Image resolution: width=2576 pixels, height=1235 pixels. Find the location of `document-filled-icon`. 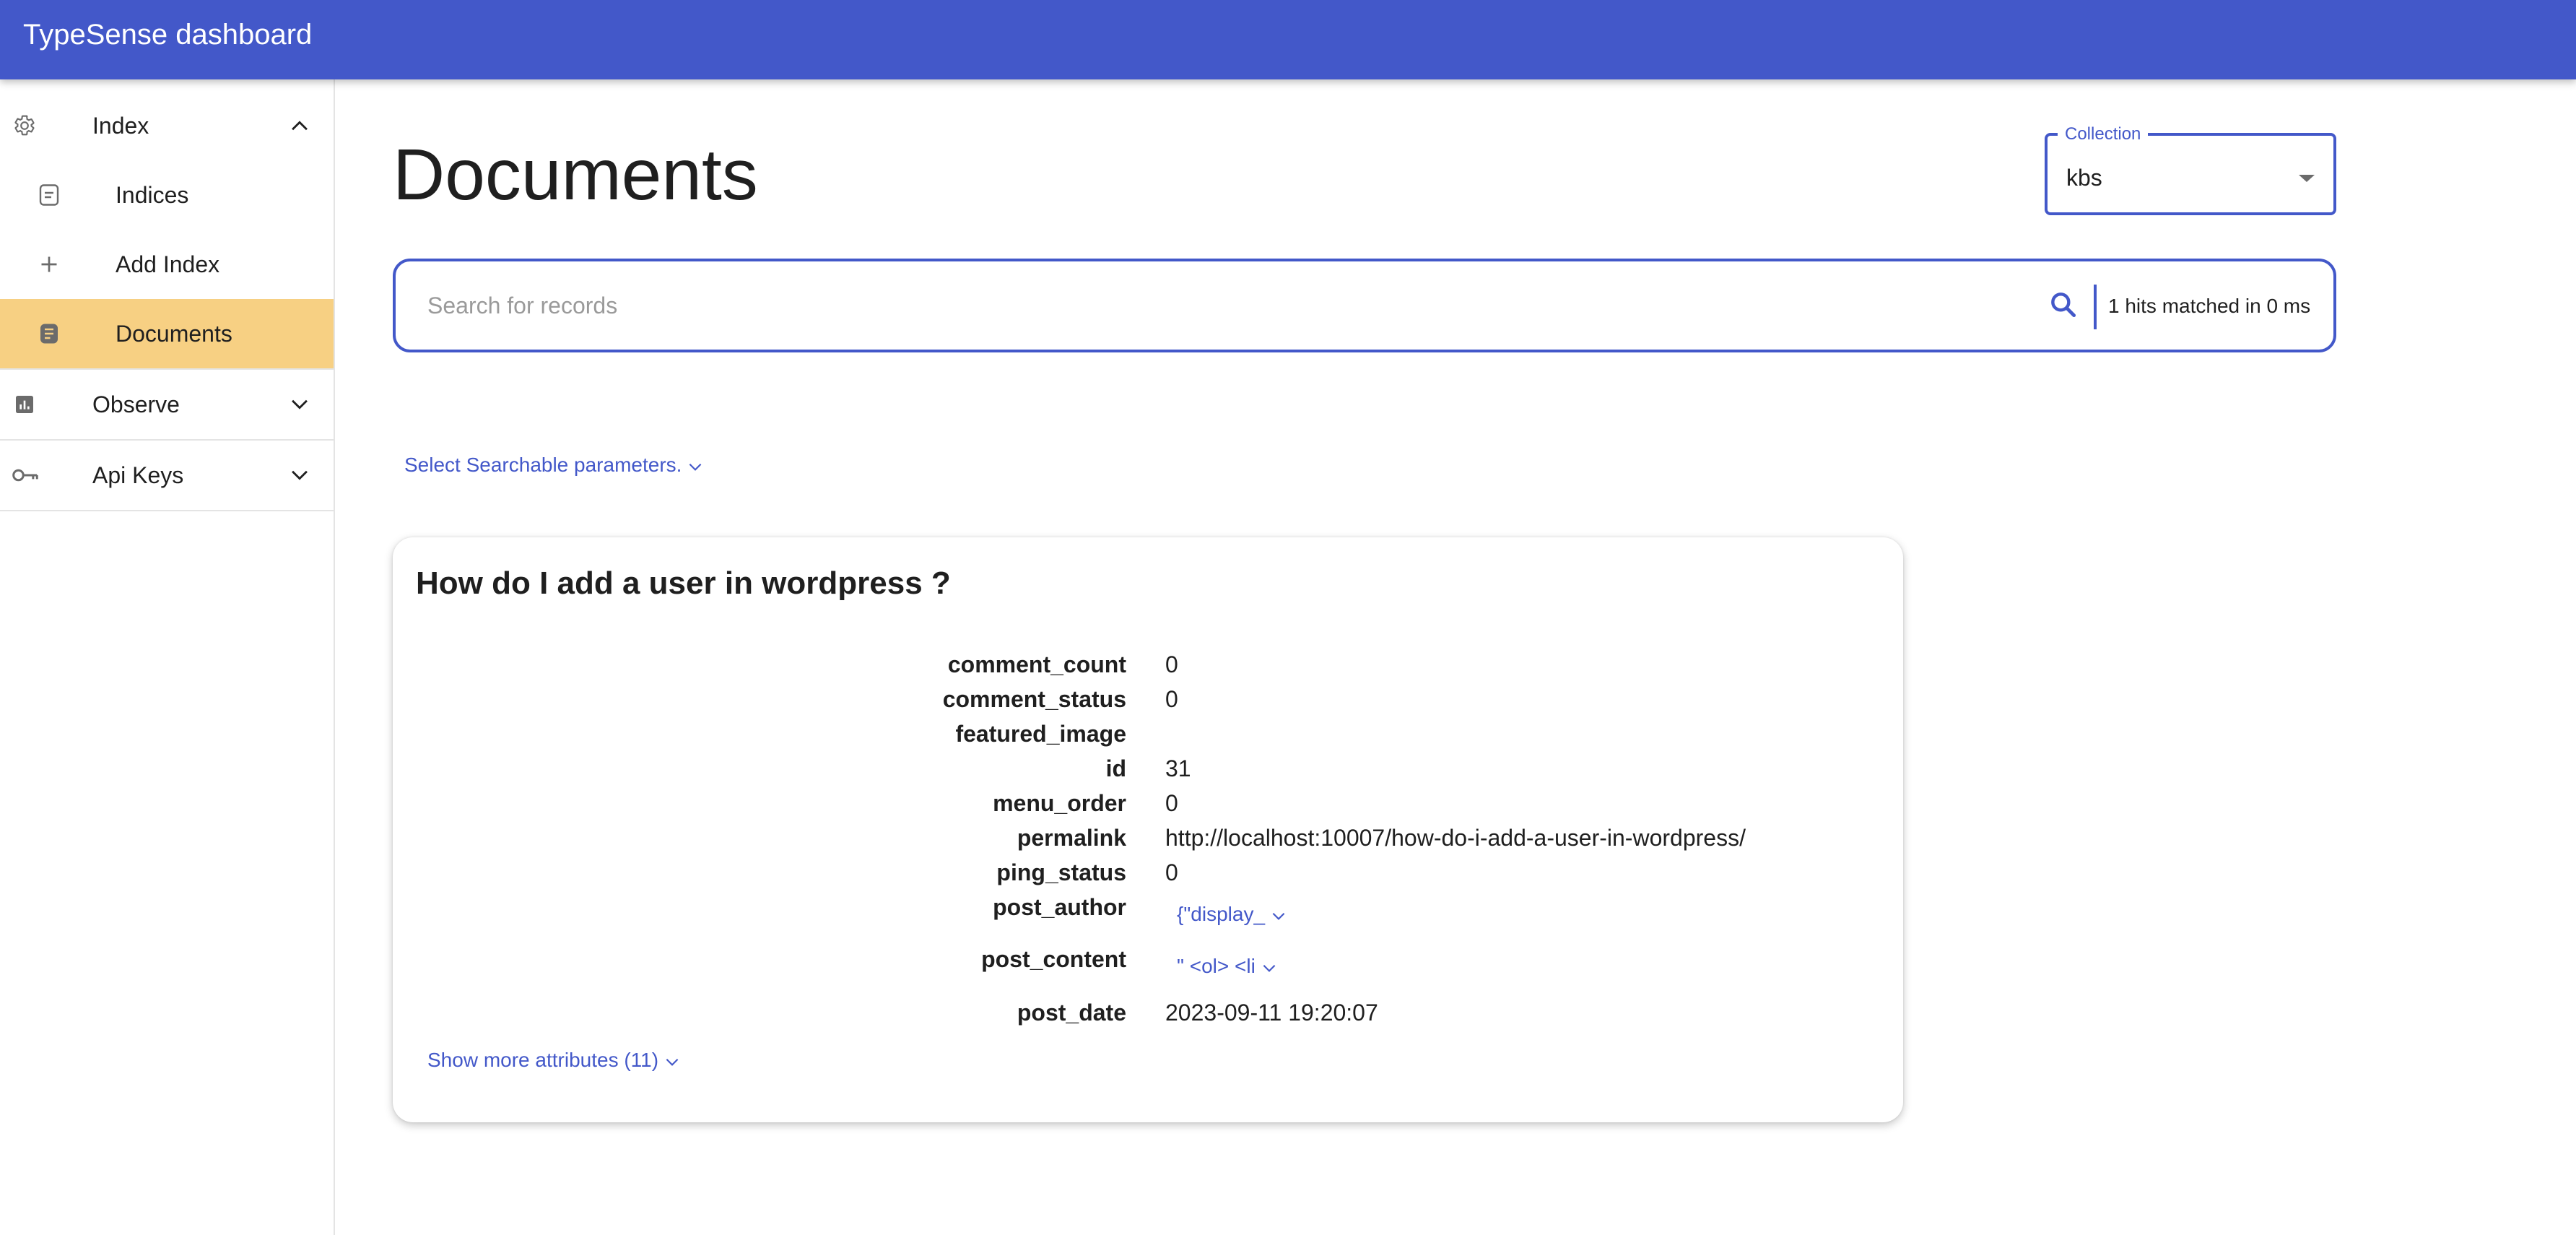

document-filled-icon is located at coordinates (49, 335).